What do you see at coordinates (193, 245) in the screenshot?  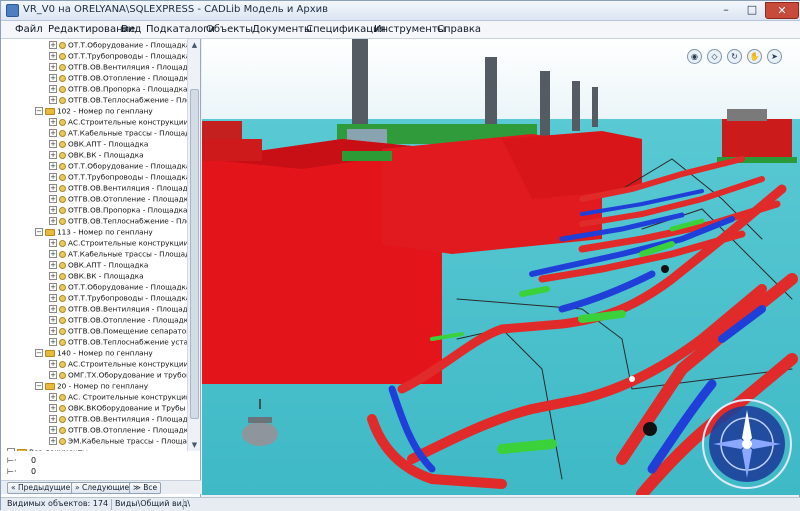 I see `tree-scrollbar: ▲ ▼` at bounding box center [193, 245].